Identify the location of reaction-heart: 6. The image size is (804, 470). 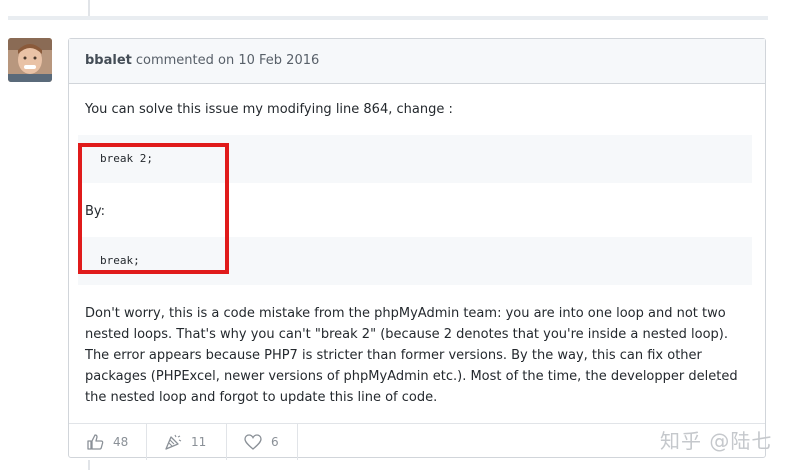
(261, 442).